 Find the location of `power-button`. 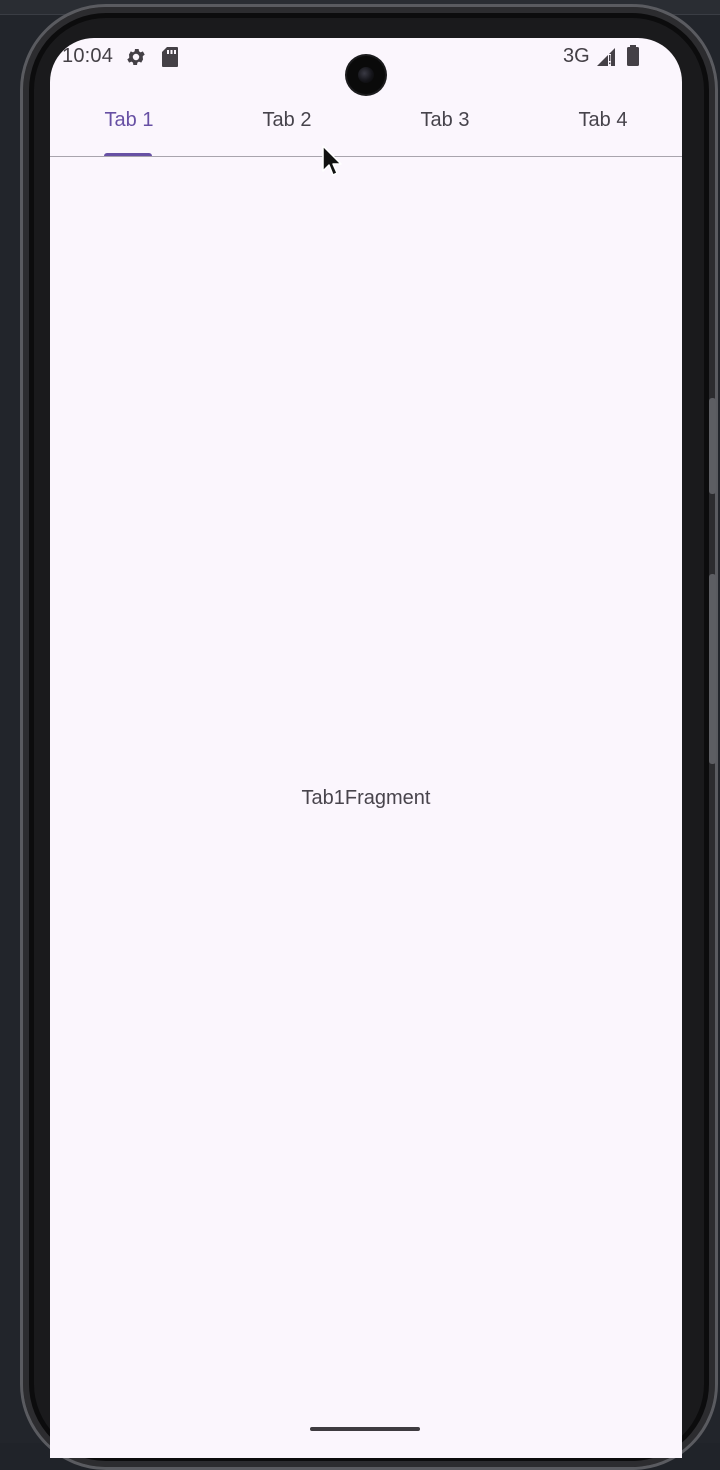

power-button is located at coordinates (712, 446).